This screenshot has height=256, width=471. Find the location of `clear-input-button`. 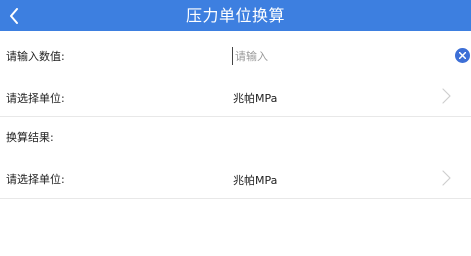

clear-input-button is located at coordinates (462, 55).